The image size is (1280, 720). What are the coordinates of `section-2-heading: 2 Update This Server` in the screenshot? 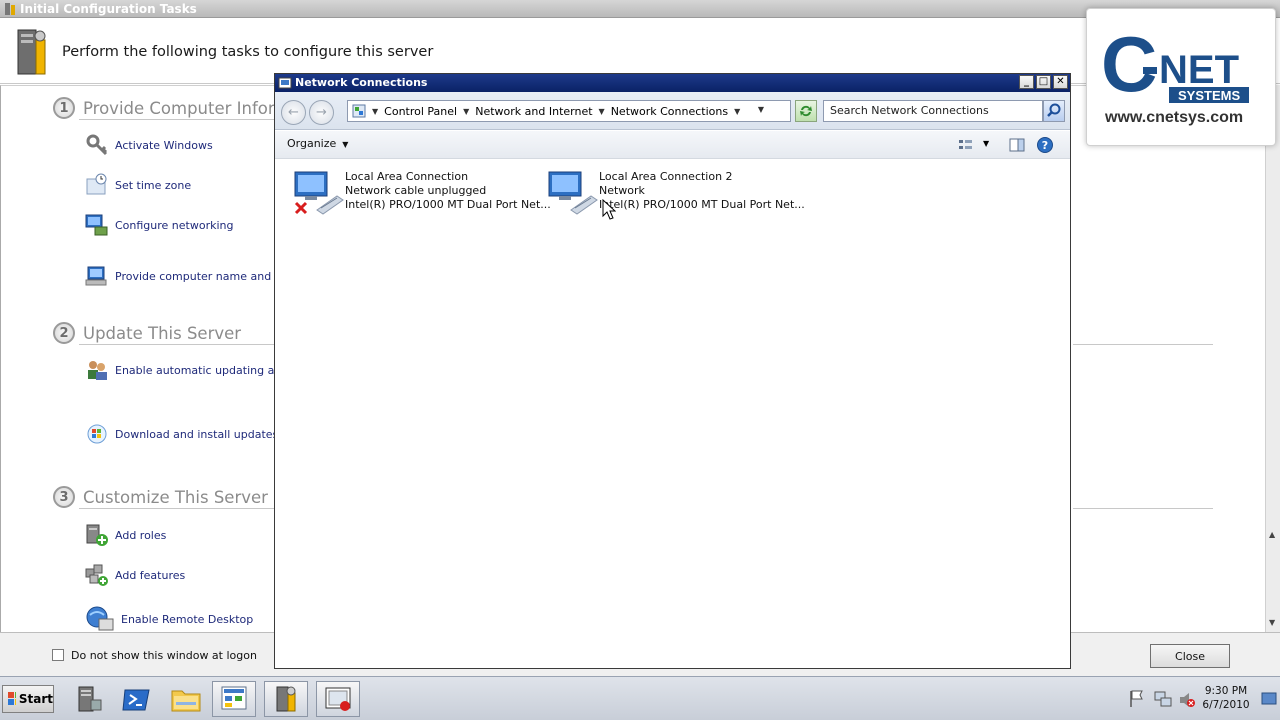 It's located at (147, 333).